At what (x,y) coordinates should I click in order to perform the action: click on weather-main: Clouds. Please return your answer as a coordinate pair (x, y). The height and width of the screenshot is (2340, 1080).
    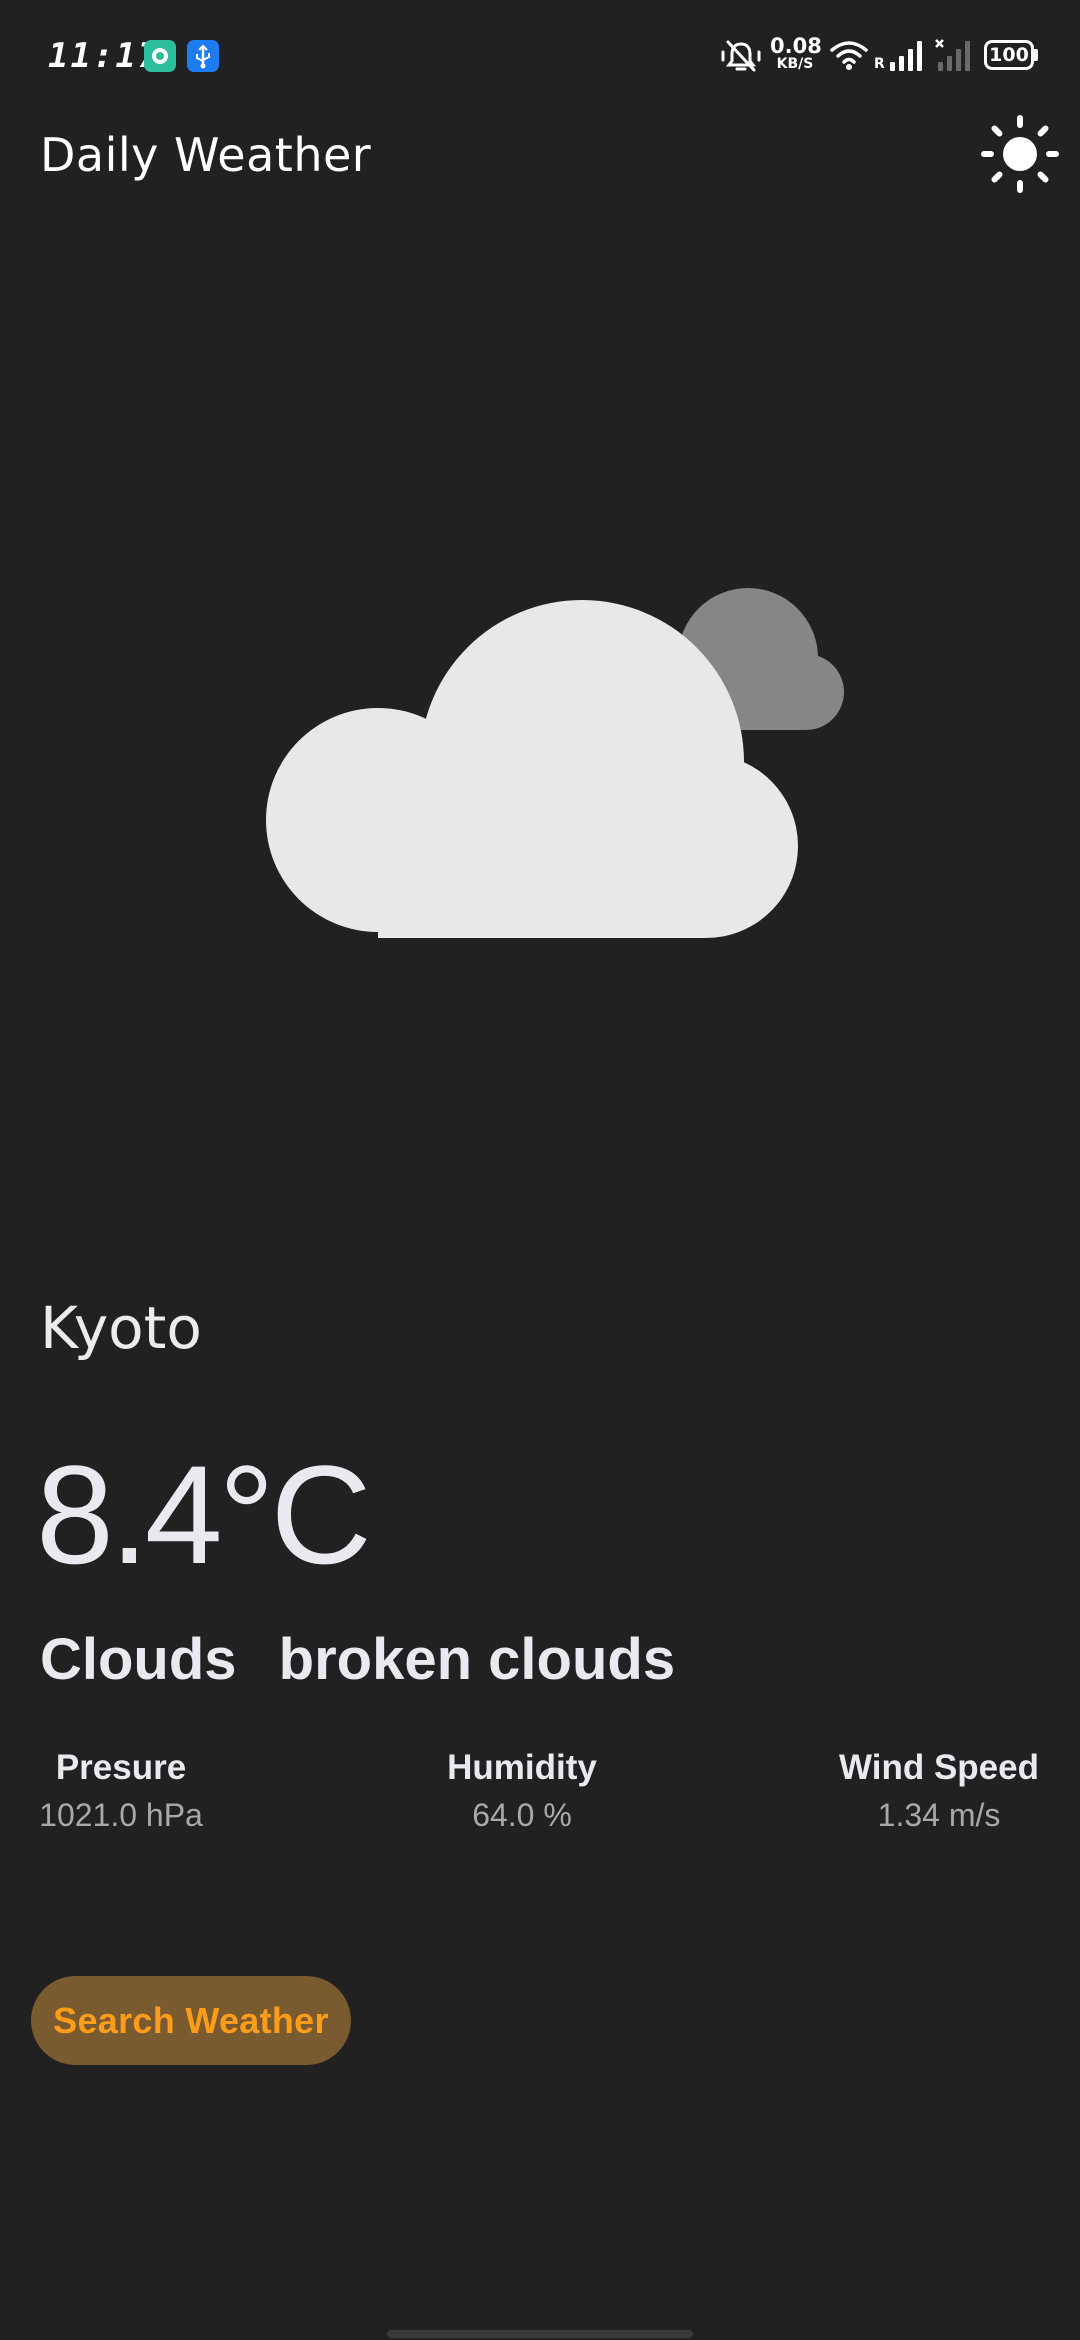
    Looking at the image, I should click on (138, 1659).